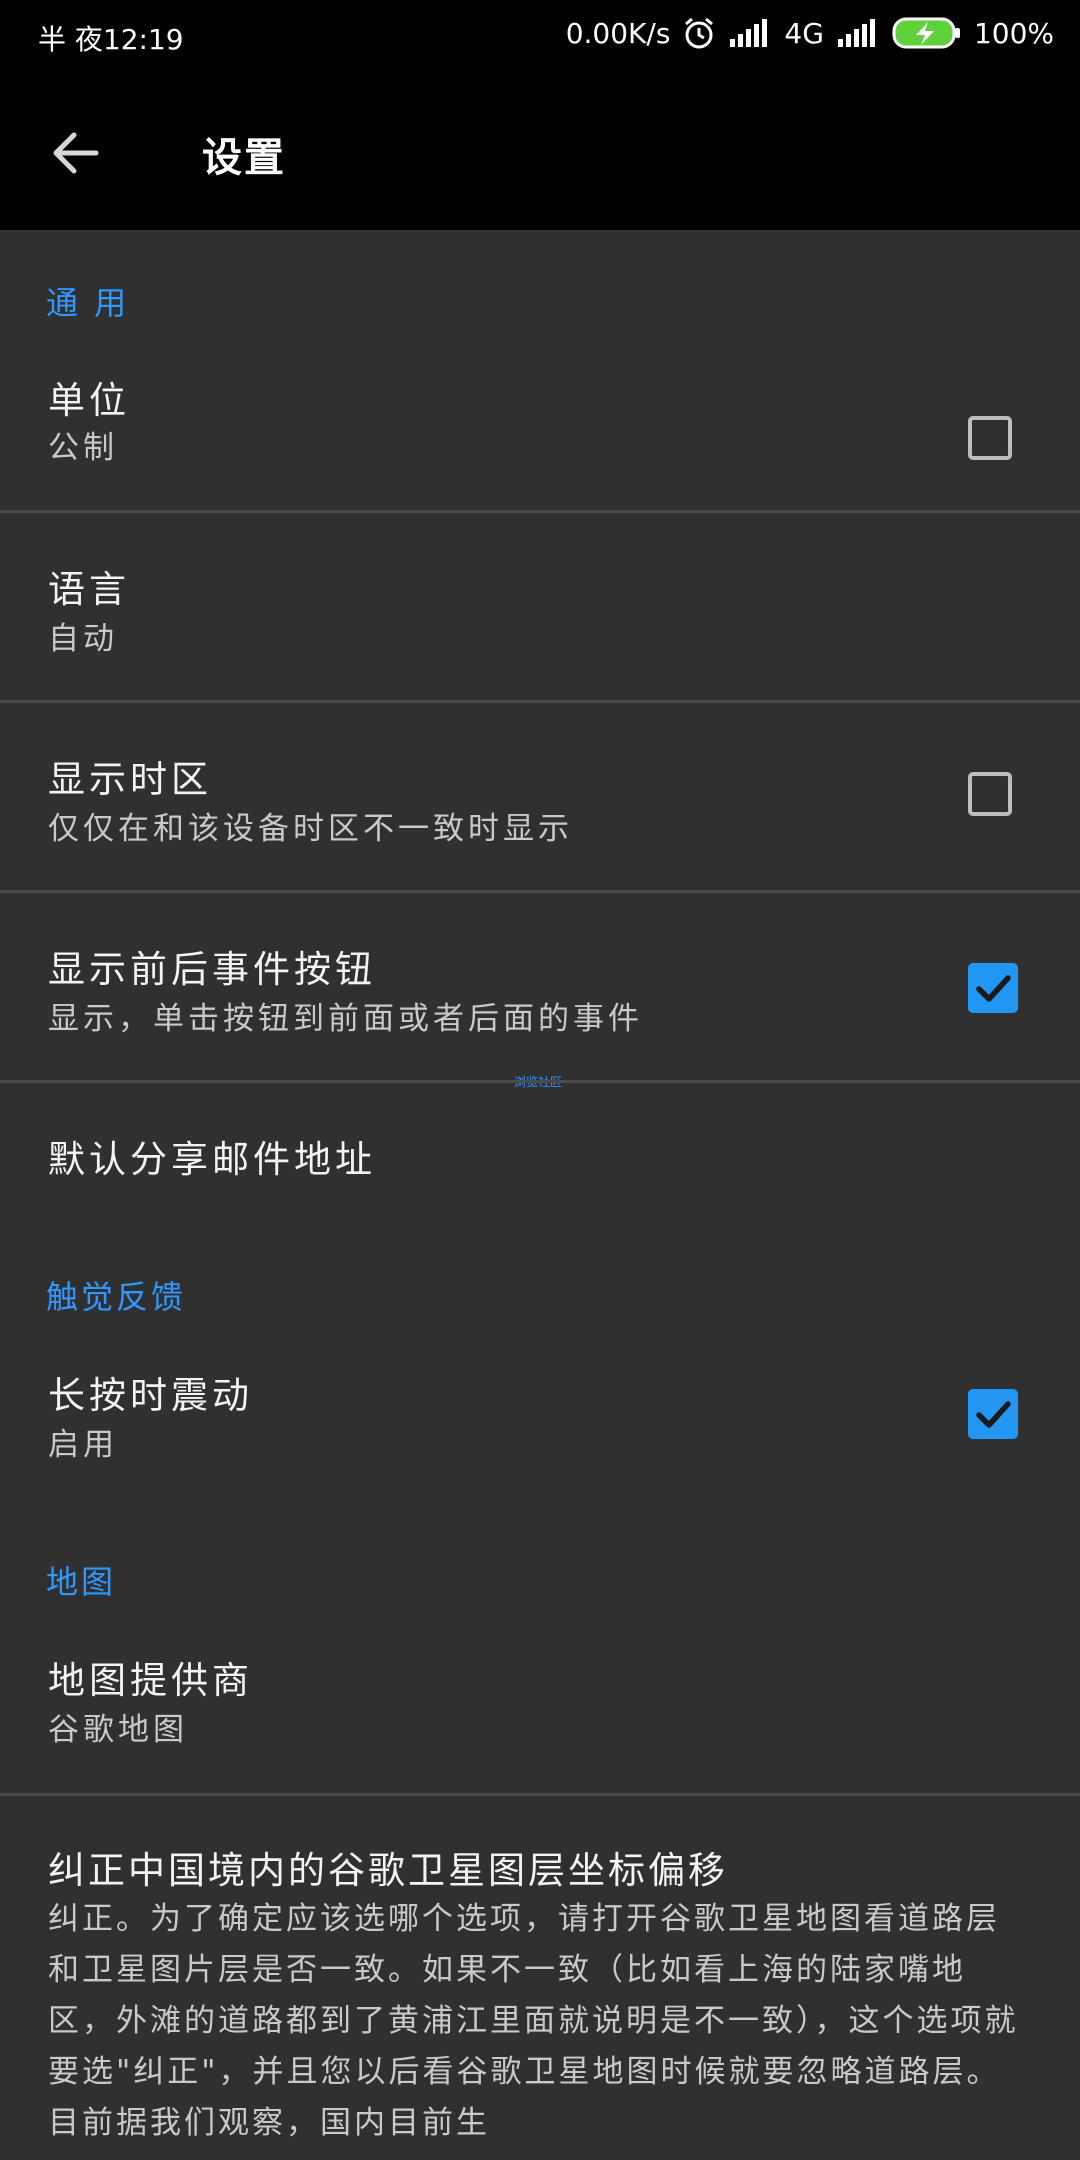  I want to click on event-buttons-checkbox, so click(993, 988).